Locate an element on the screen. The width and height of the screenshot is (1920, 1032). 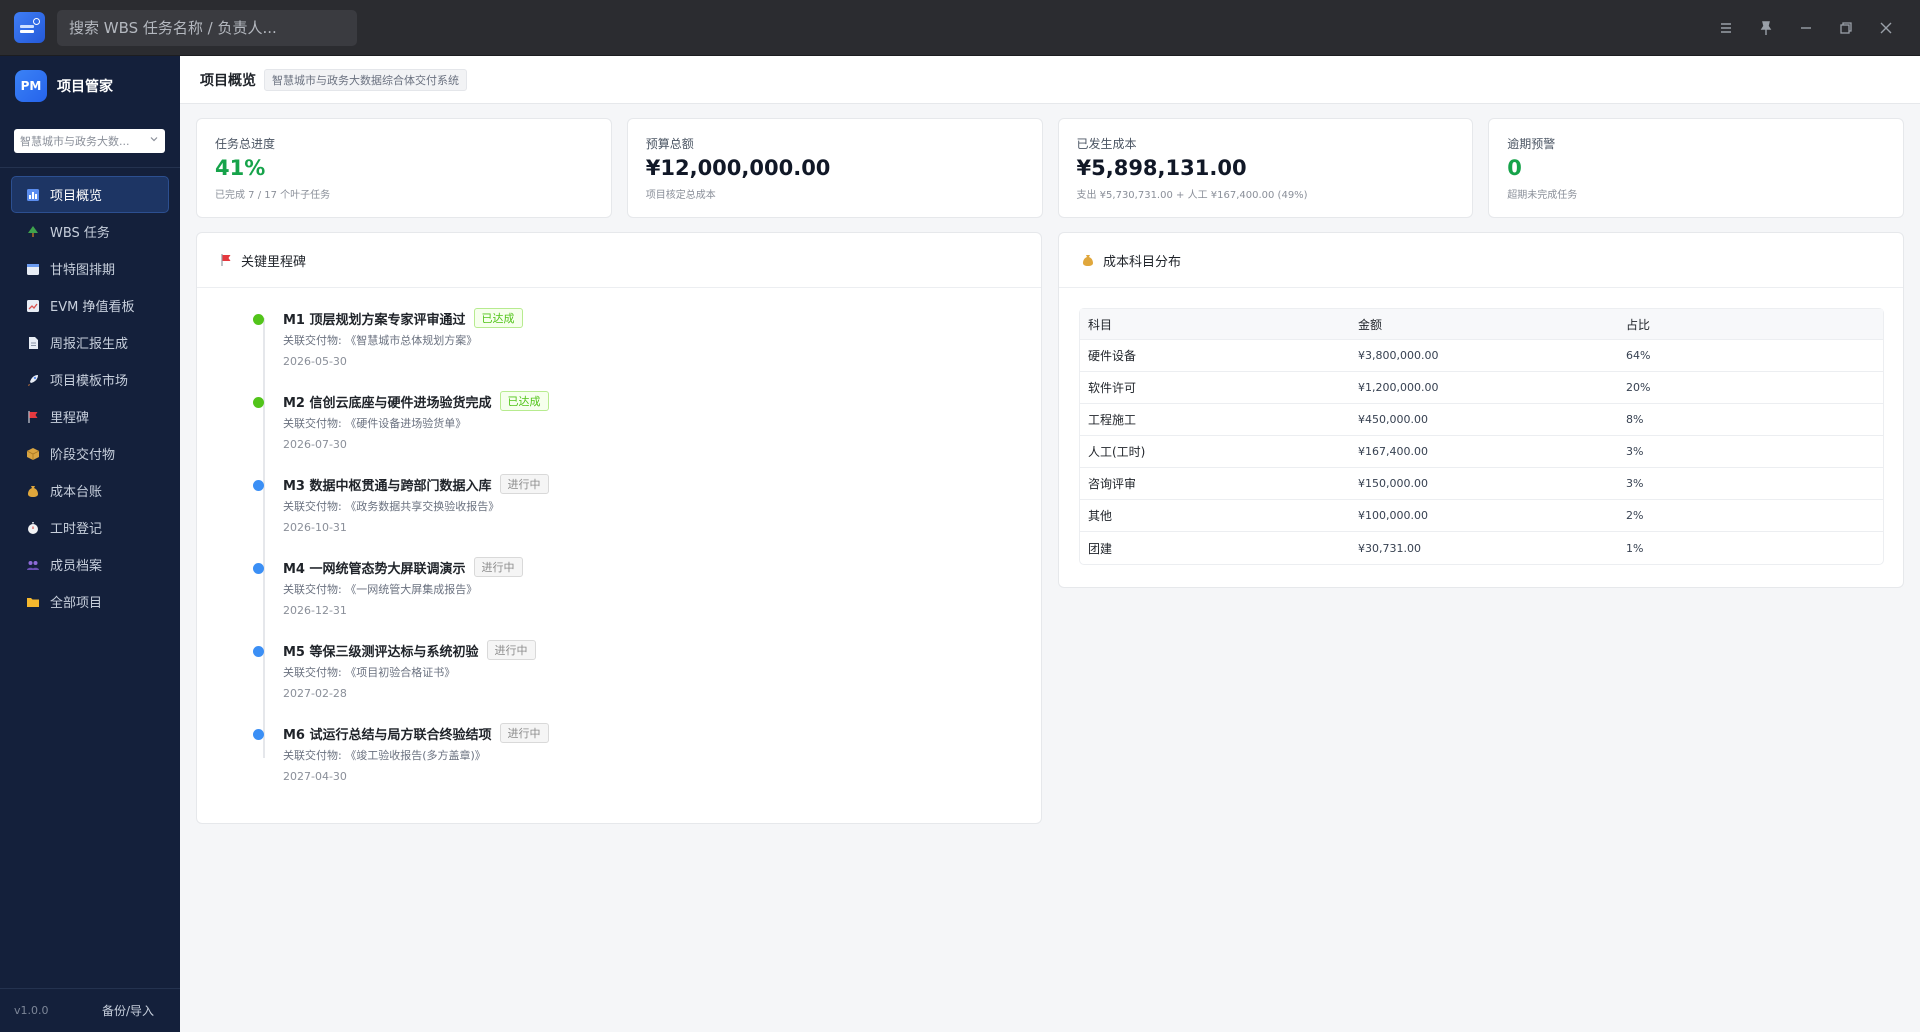
milestone-title: M1 顶层规划方案专家评审通过 is located at coordinates (374, 320).